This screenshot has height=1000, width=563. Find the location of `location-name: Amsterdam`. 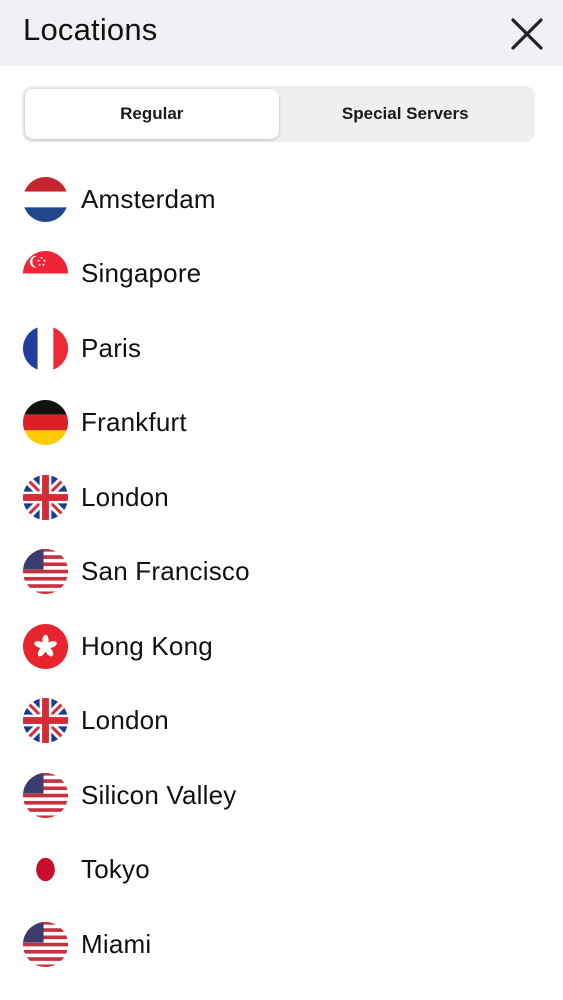

location-name: Amsterdam is located at coordinates (148, 198).